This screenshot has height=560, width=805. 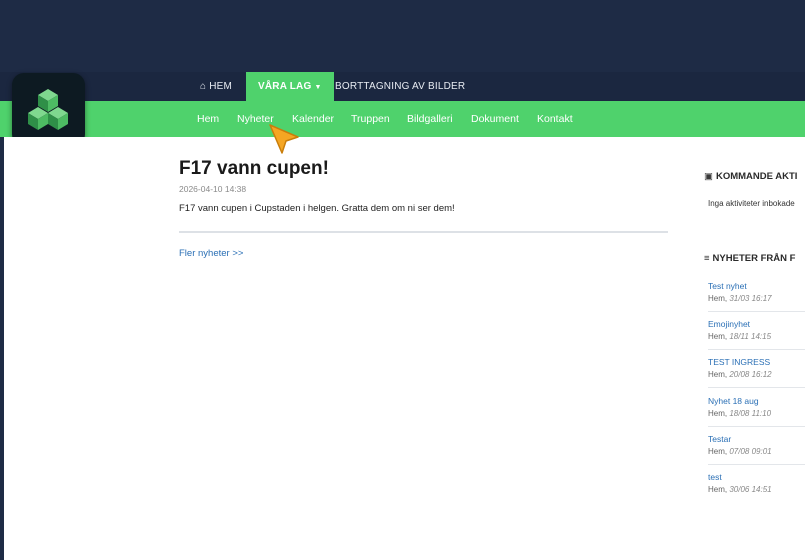 I want to click on news-item-meta: Hem, 07/08 09:01, so click(x=756, y=451).